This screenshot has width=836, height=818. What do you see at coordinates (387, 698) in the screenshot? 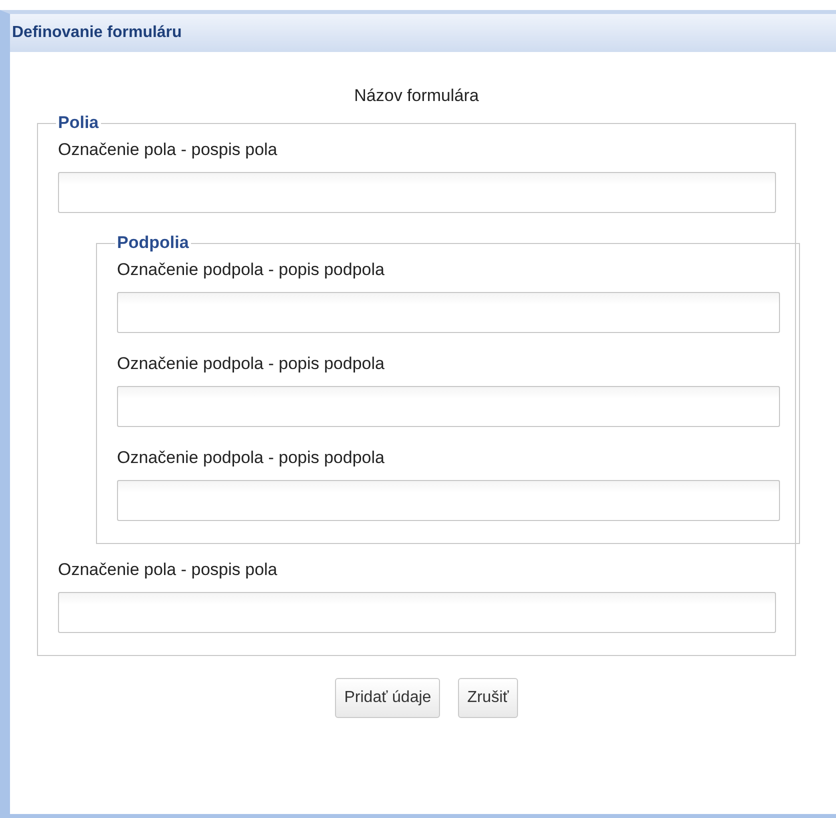
I see `form-button: Pridať údaje` at bounding box center [387, 698].